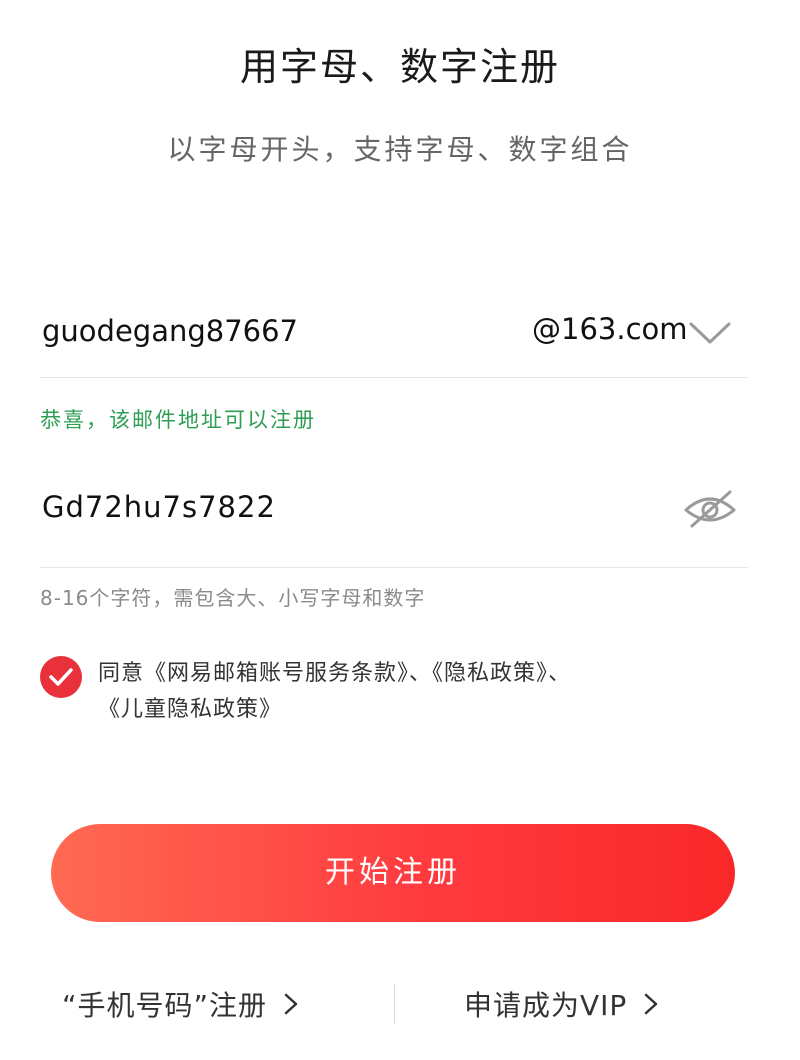 Image resolution: width=800 pixels, height=1060 pixels. Describe the element at coordinates (490, 673) in the screenshot. I see `privacy-policy-link: 《隐私政策》` at that location.